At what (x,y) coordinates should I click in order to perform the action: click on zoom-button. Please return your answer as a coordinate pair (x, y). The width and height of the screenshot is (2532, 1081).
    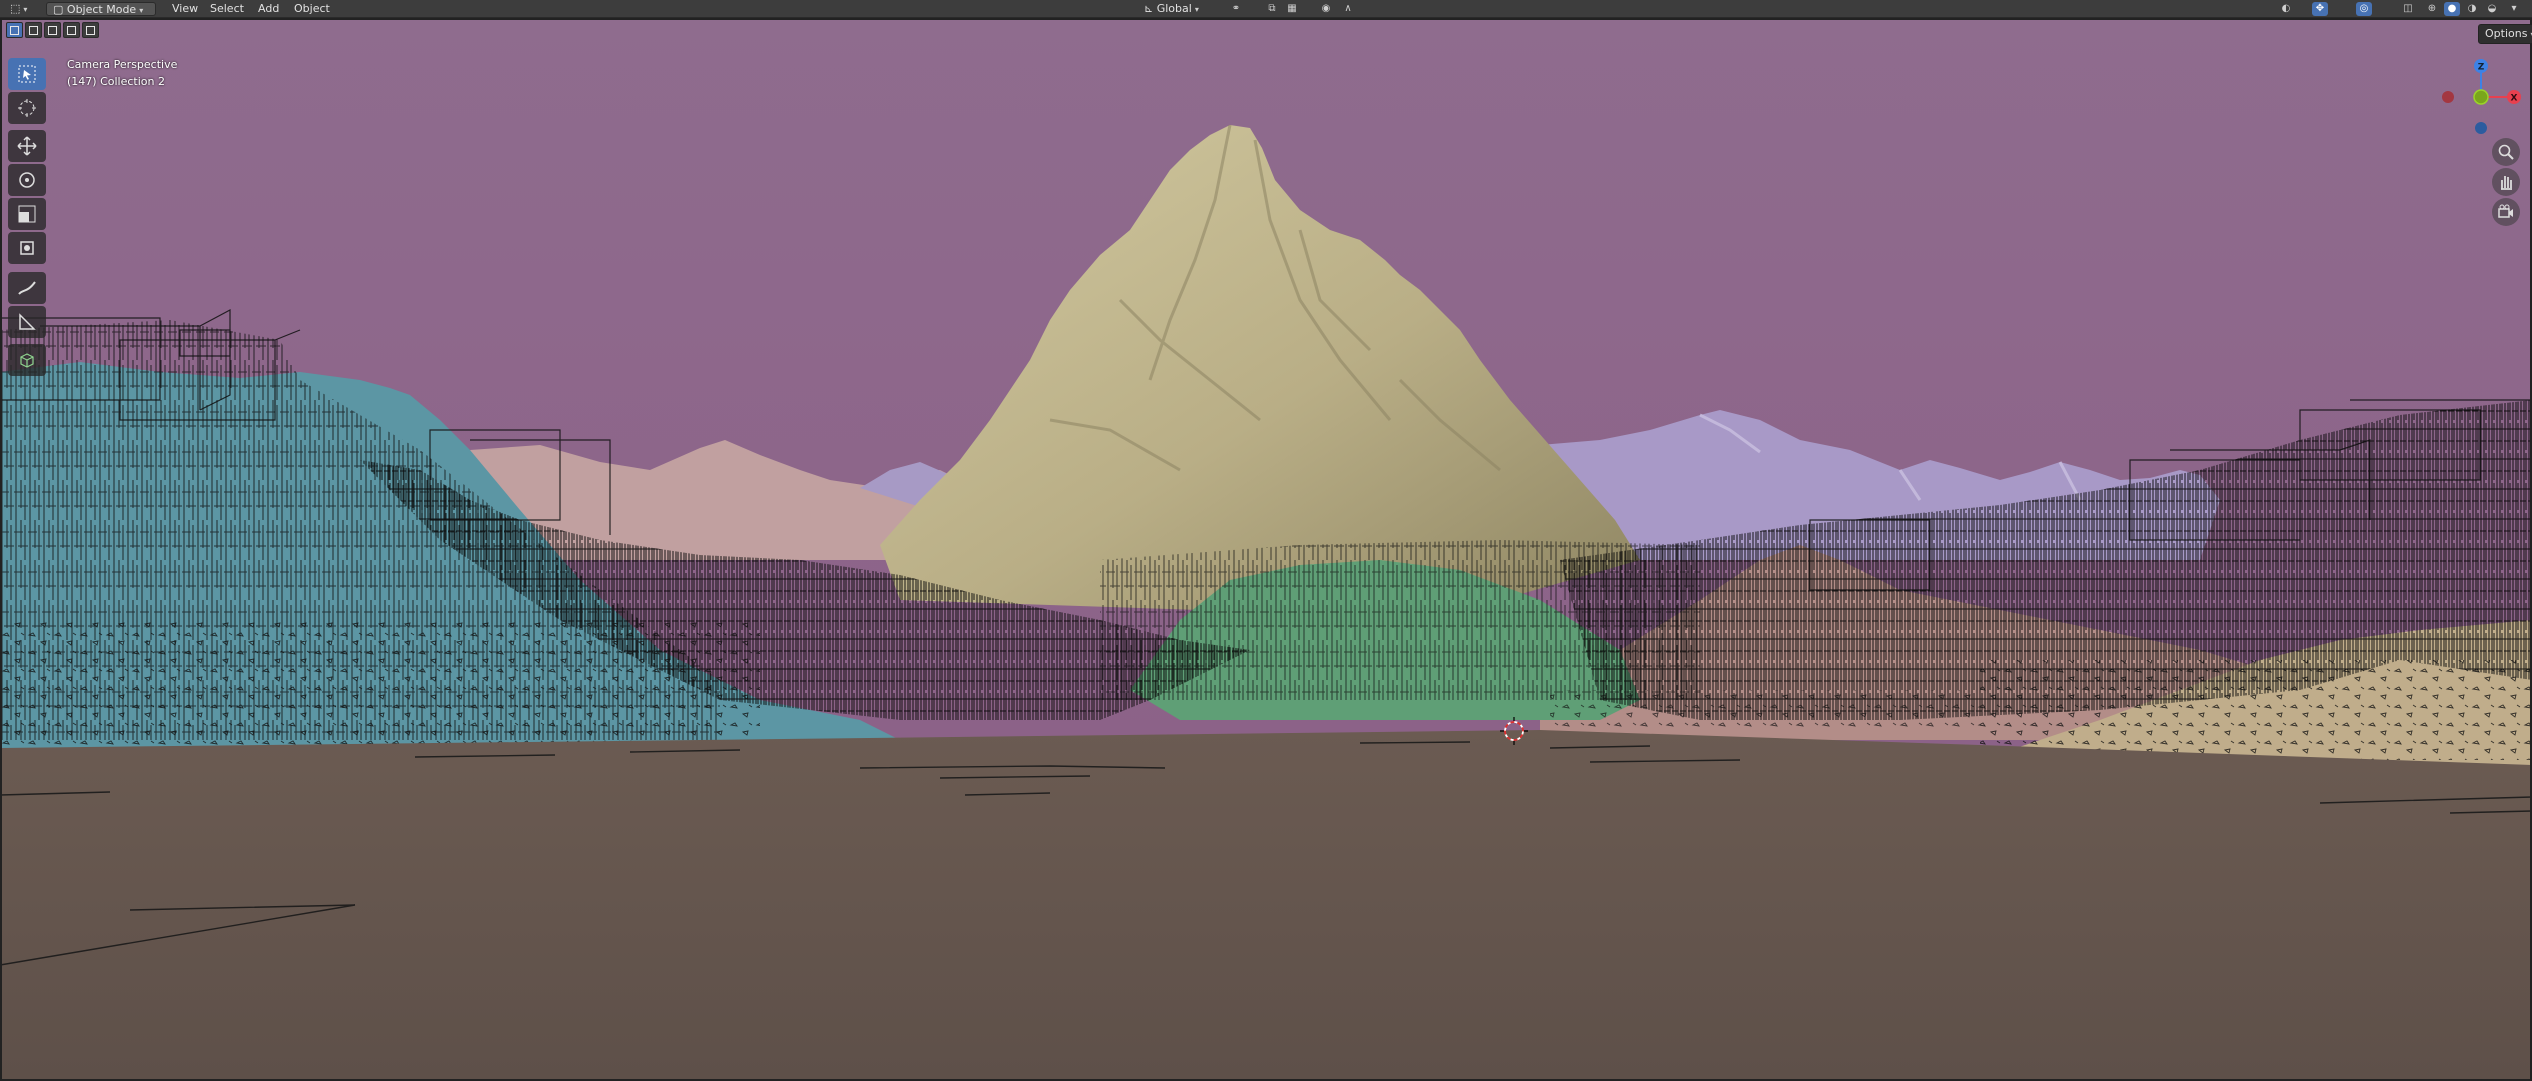
    Looking at the image, I should click on (2506, 152).